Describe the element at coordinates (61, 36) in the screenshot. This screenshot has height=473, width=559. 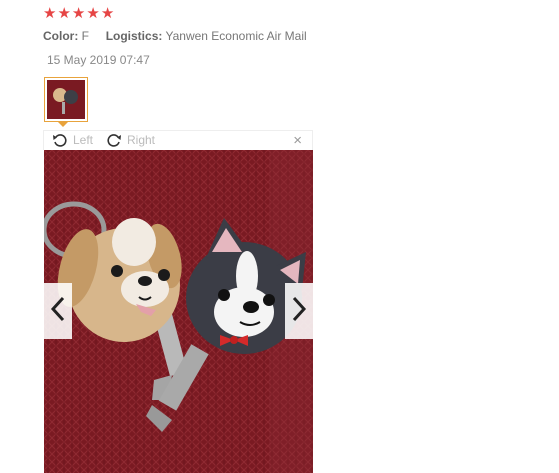
I see `color-label: Color:` at that location.